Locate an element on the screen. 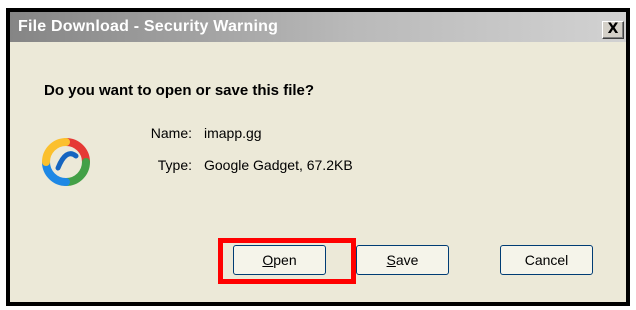  name-label: Name: is located at coordinates (171, 133).